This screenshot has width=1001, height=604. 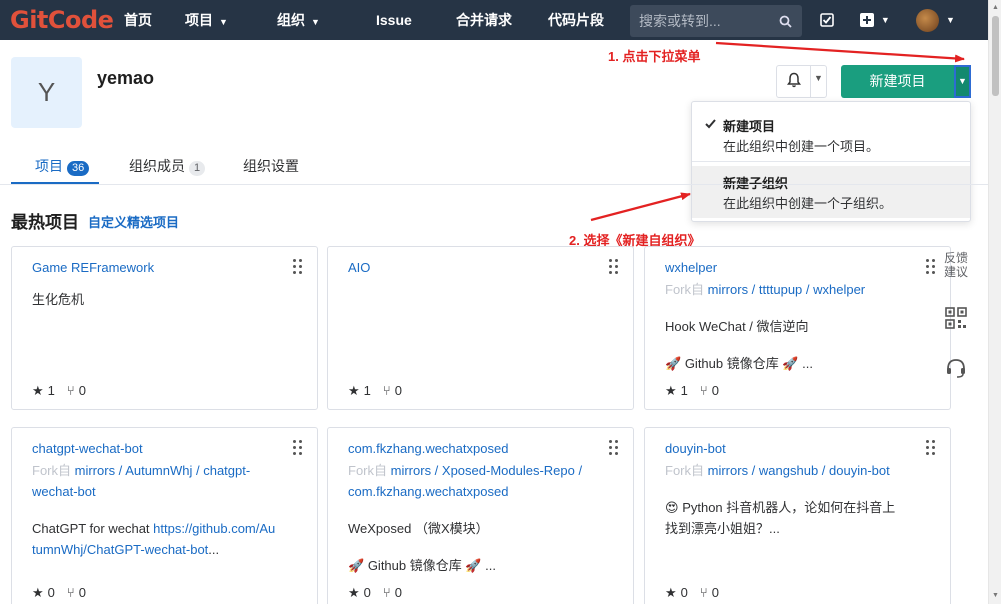 What do you see at coordinates (120, 549) in the screenshot?
I see `description-link: tumnWhj/ChatGPT-wechat-bot` at bounding box center [120, 549].